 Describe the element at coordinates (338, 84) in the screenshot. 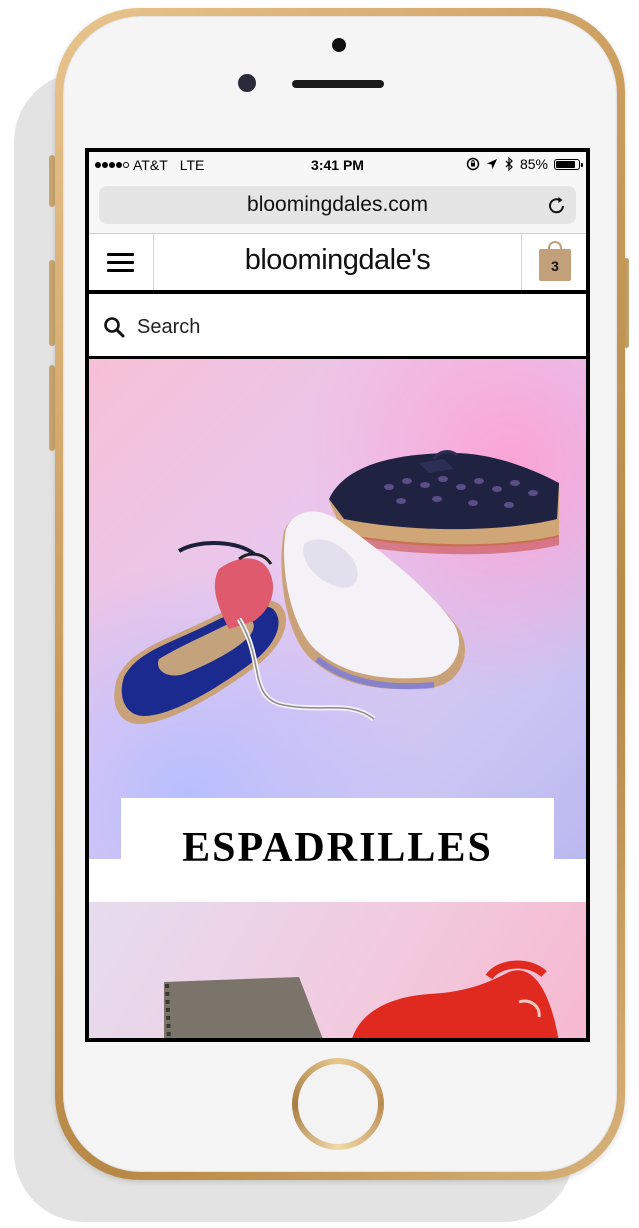

I see `earpiece-speaker` at that location.